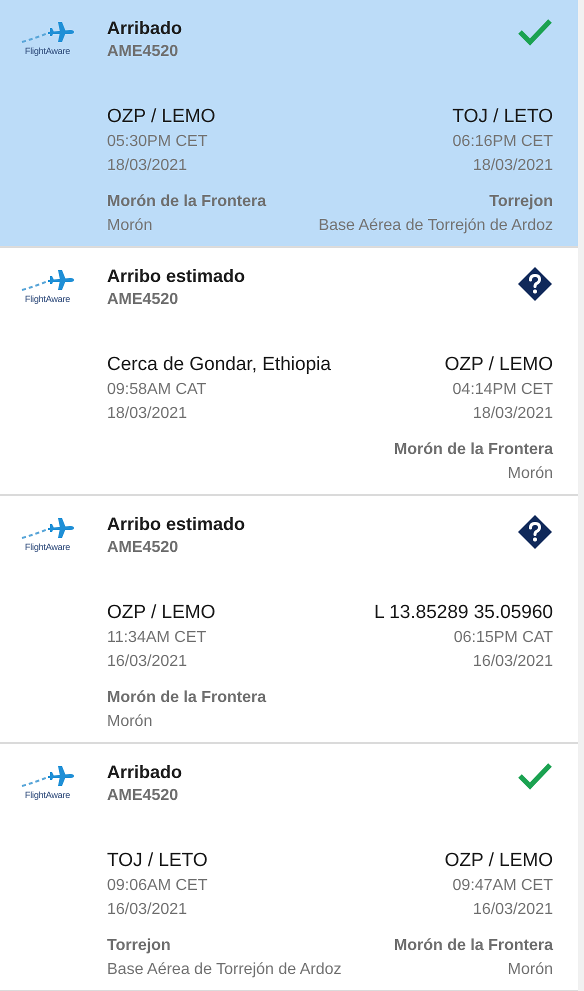  What do you see at coordinates (156, 390) in the screenshot?
I see `time-text: 09:58AM CAT` at bounding box center [156, 390].